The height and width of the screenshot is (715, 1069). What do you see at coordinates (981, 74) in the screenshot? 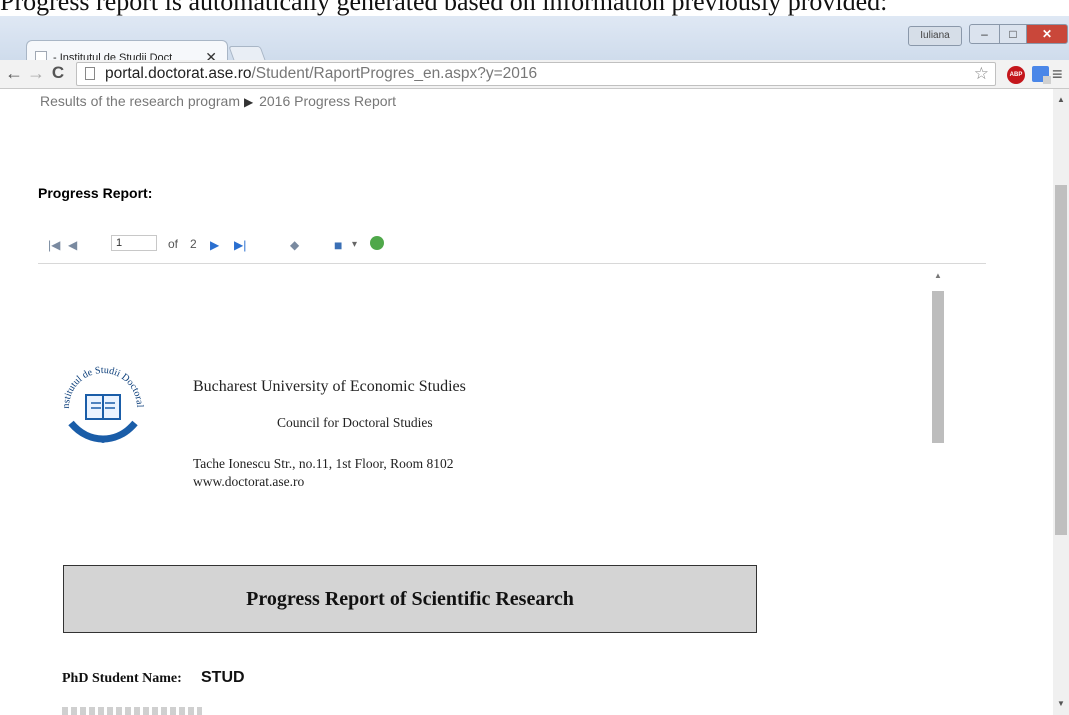
I see `bookmark-star-icon: ☆` at bounding box center [981, 74].